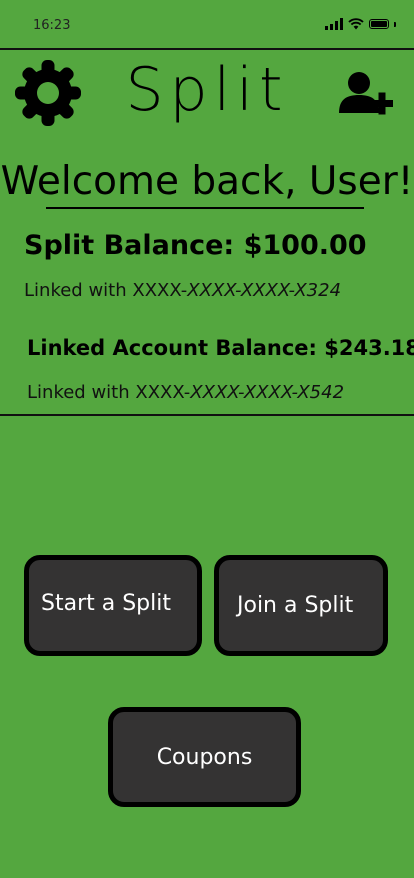  What do you see at coordinates (207, 181) in the screenshot?
I see `welcome-heading: Welcome back, User!` at bounding box center [207, 181].